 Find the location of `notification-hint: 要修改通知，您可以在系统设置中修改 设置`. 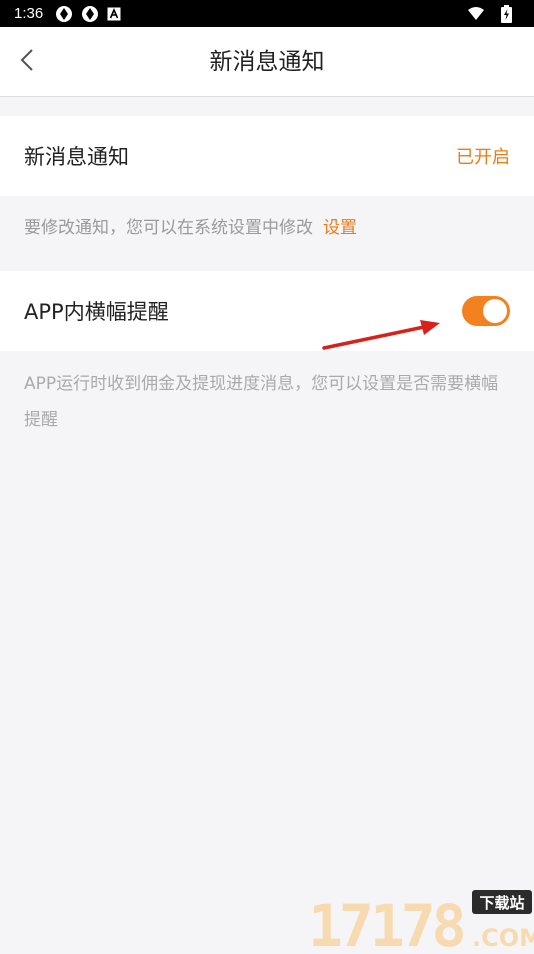

notification-hint: 要修改通知，您可以在系统设置中修改 设置 is located at coordinates (267, 228).